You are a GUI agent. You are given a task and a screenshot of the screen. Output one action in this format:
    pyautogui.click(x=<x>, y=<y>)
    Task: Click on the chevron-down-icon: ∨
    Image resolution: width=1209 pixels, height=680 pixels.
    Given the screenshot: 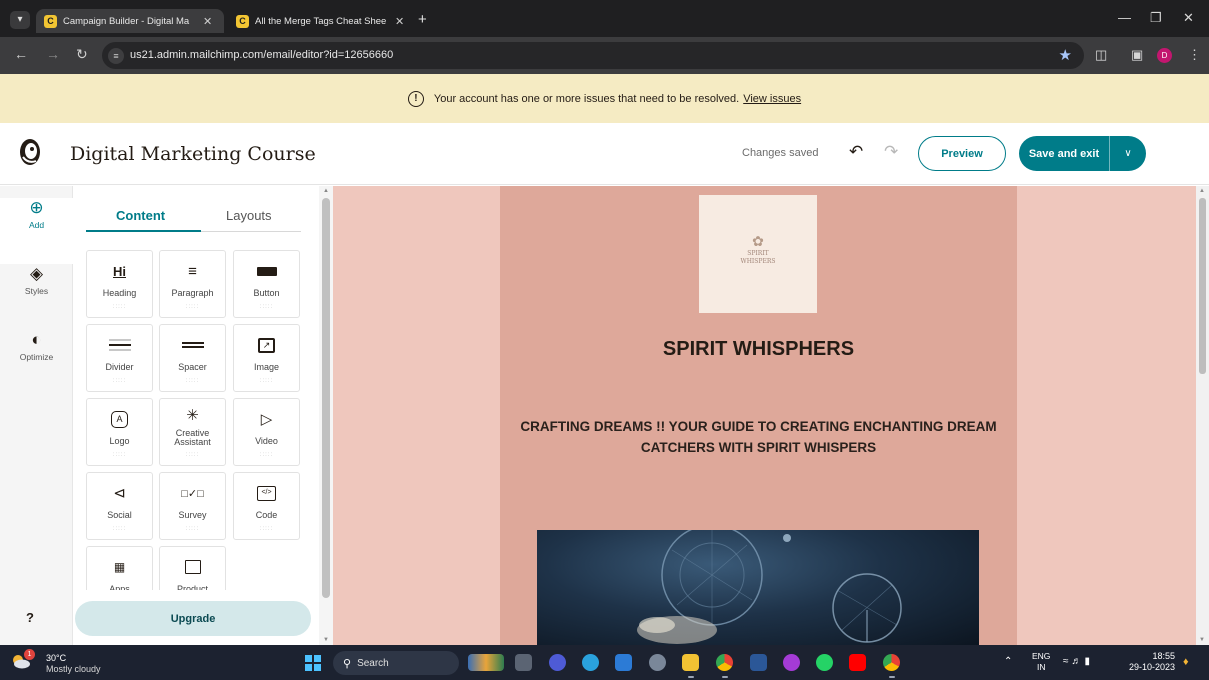 What is the action you would take?
    pyautogui.click(x=1128, y=153)
    